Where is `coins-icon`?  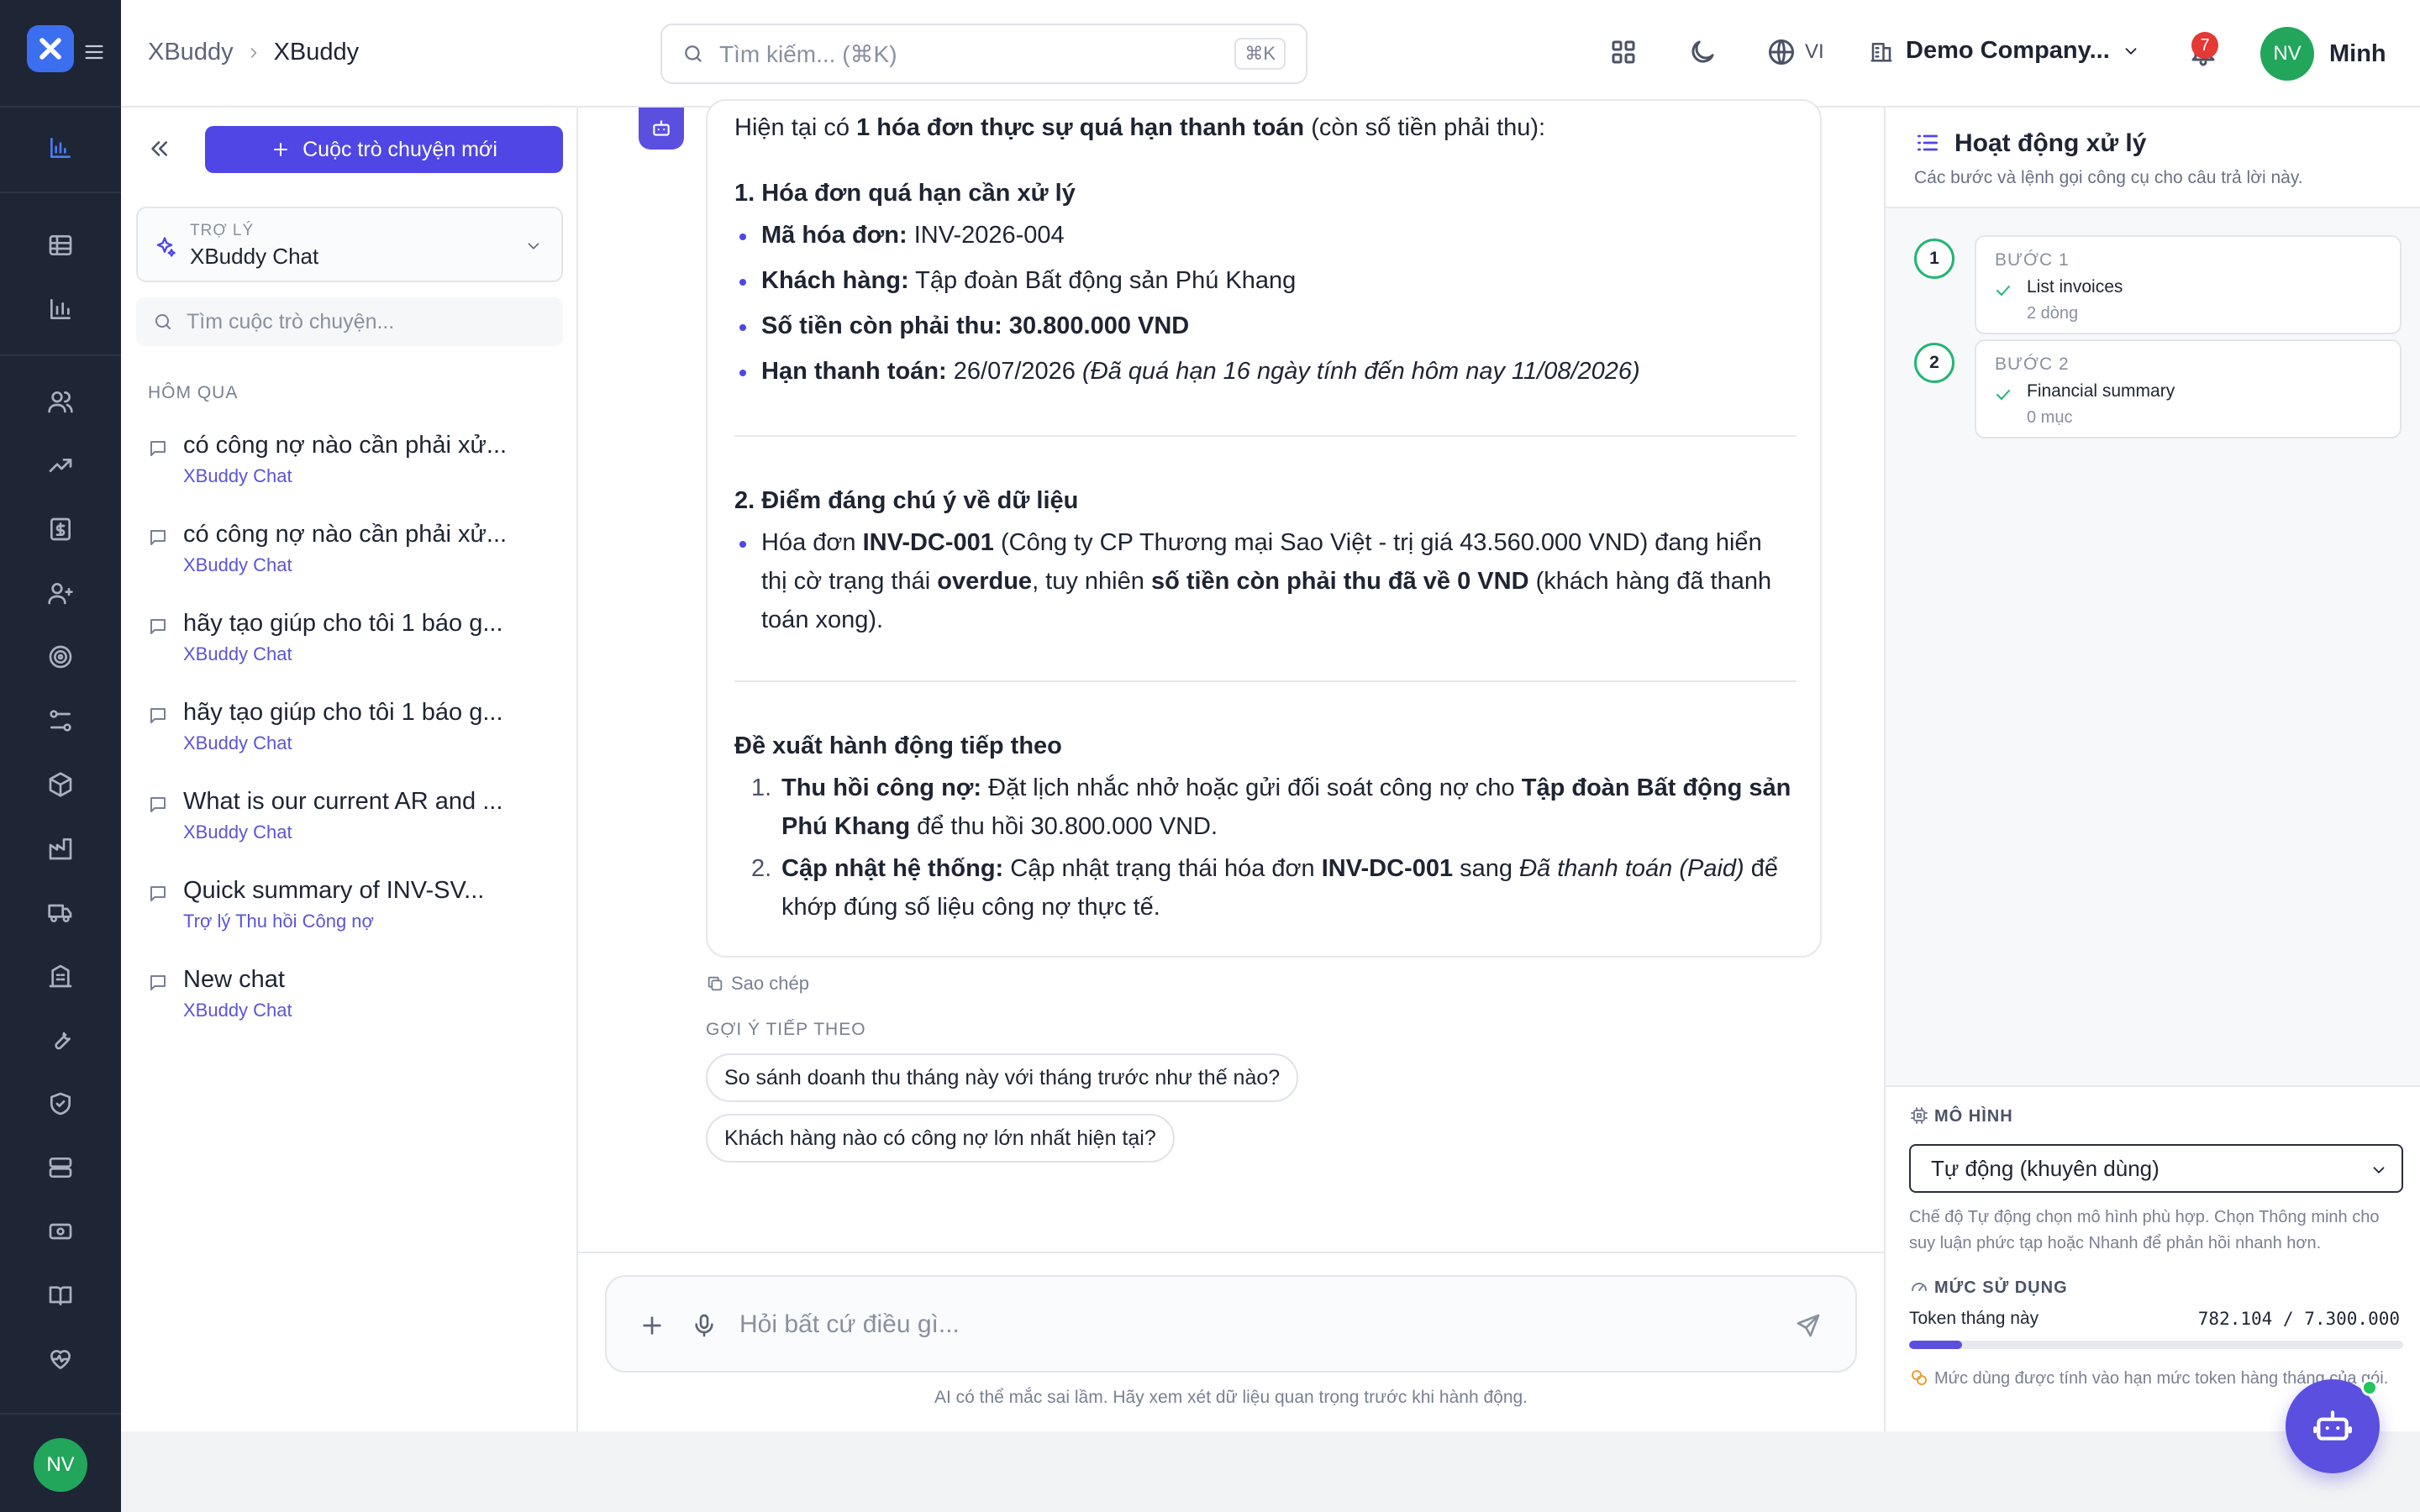 coins-icon is located at coordinates (1919, 1378).